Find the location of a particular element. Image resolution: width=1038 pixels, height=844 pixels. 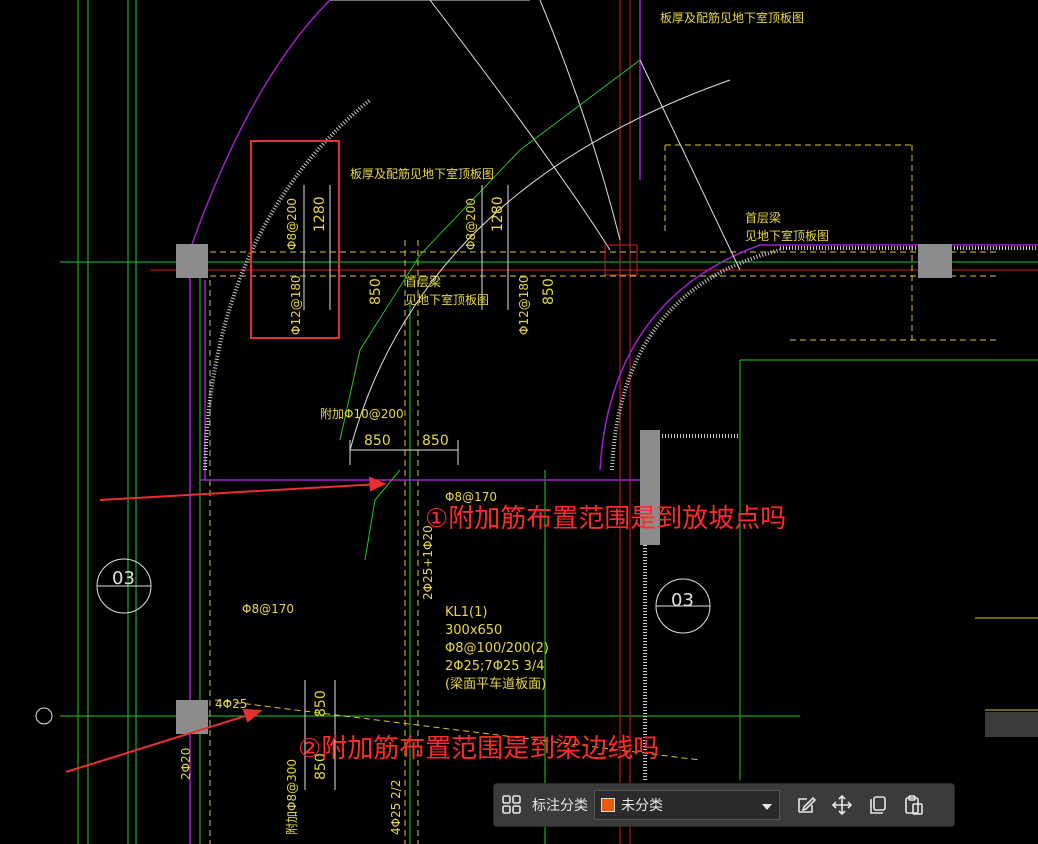

kl-bars: 2Φ25;7Φ25 3/4 is located at coordinates (495, 666).